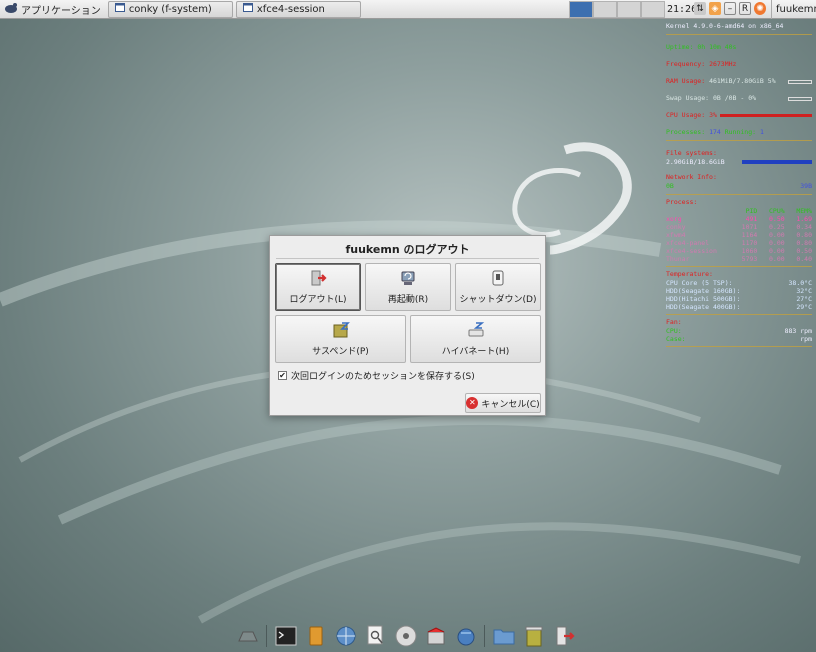 This screenshot has height=652, width=816. Describe the element at coordinates (739, 339) in the screenshot. I see `fan-row: Case: rpm` at that location.